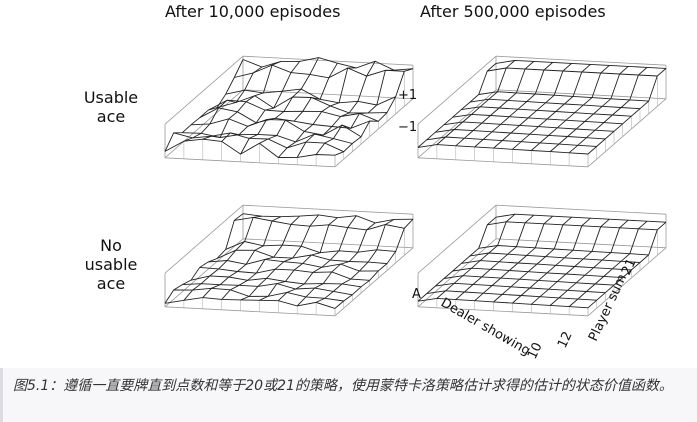 Image resolution: width=697 pixels, height=422 pixels. I want to click on x-tick-ace: A, so click(416, 294).